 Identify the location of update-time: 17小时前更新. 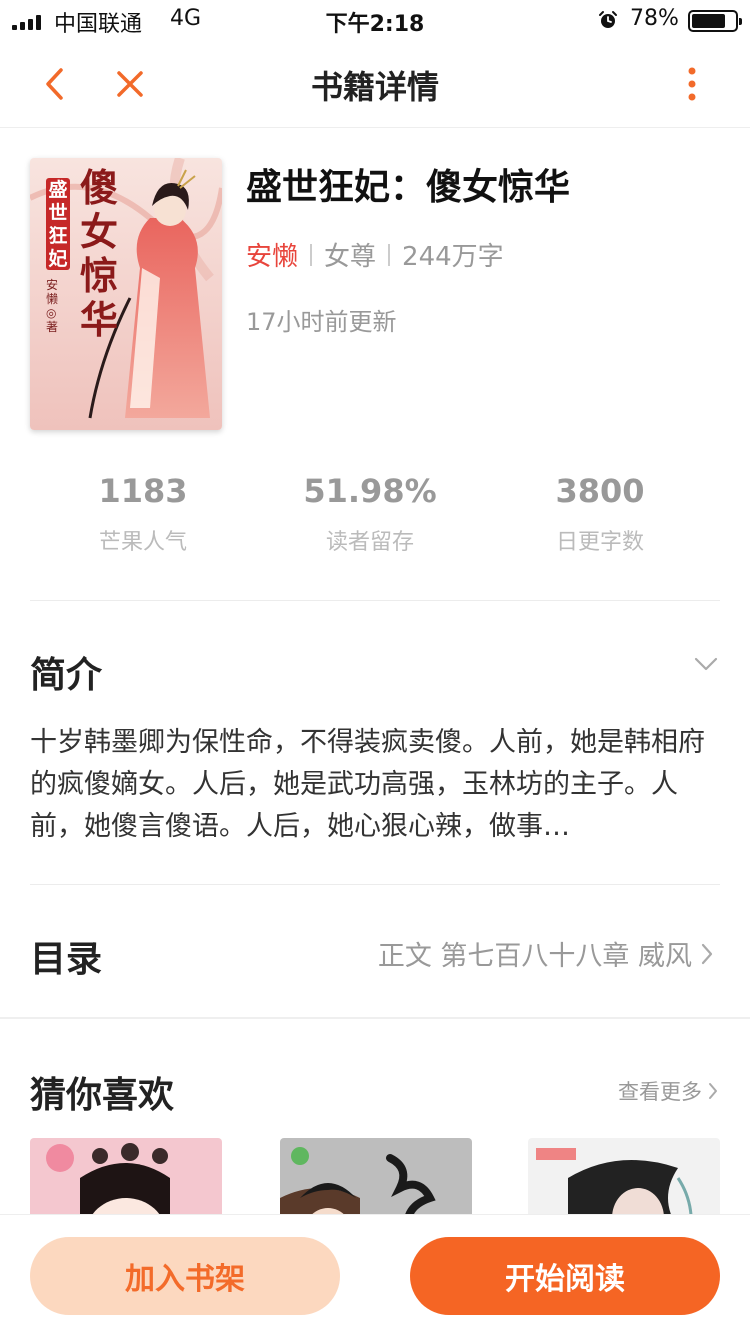
(321, 322).